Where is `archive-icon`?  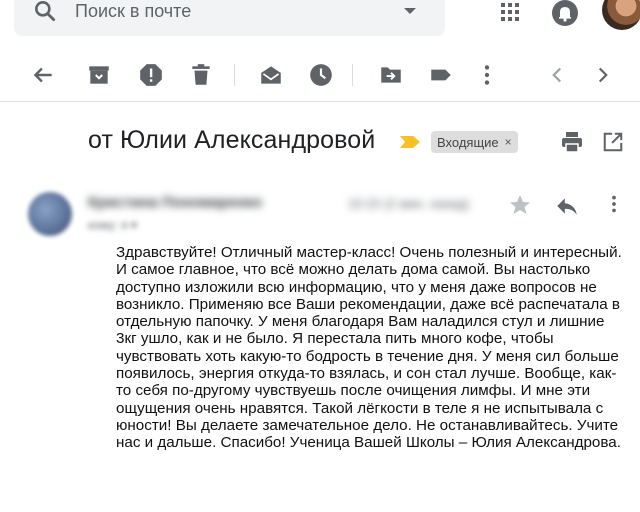 archive-icon is located at coordinates (99, 75).